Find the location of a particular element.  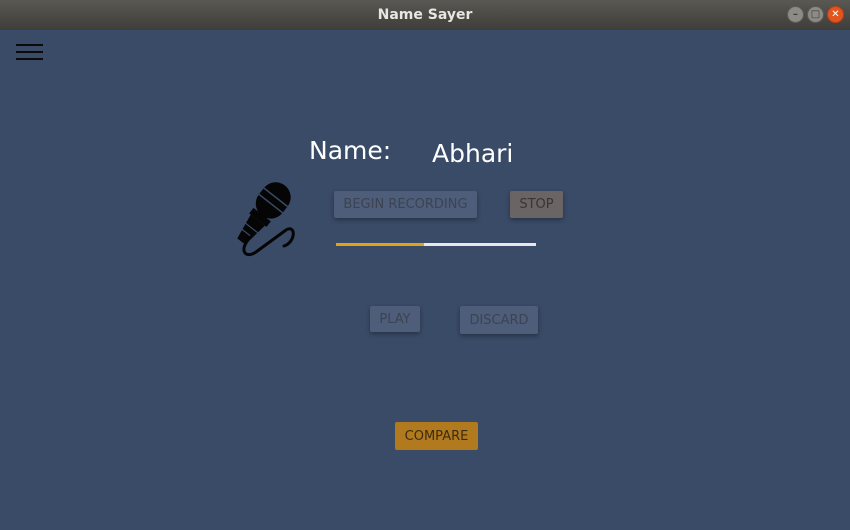

recording-progress-bar is located at coordinates (436, 244).